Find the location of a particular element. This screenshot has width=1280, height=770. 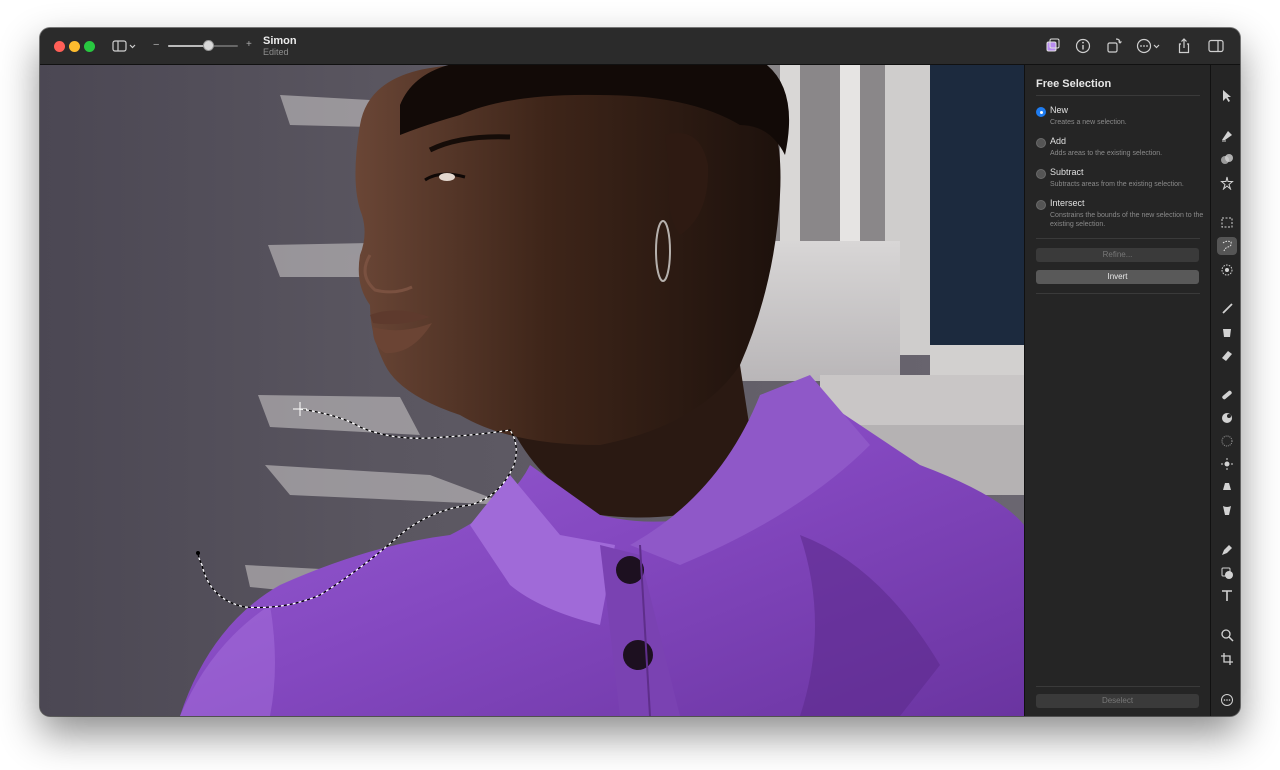

tool-strip is located at coordinates (1225, 390).